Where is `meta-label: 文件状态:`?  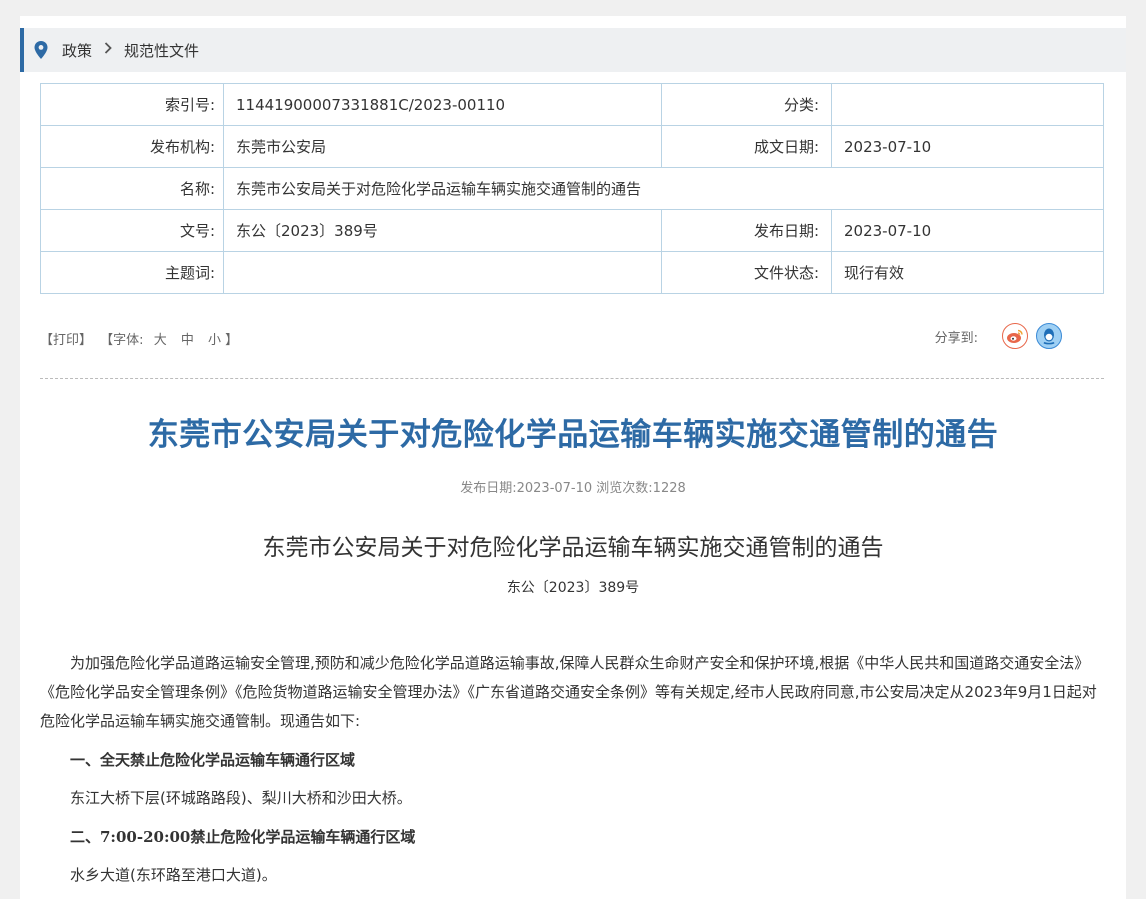
meta-label: 文件状态: is located at coordinates (746, 272).